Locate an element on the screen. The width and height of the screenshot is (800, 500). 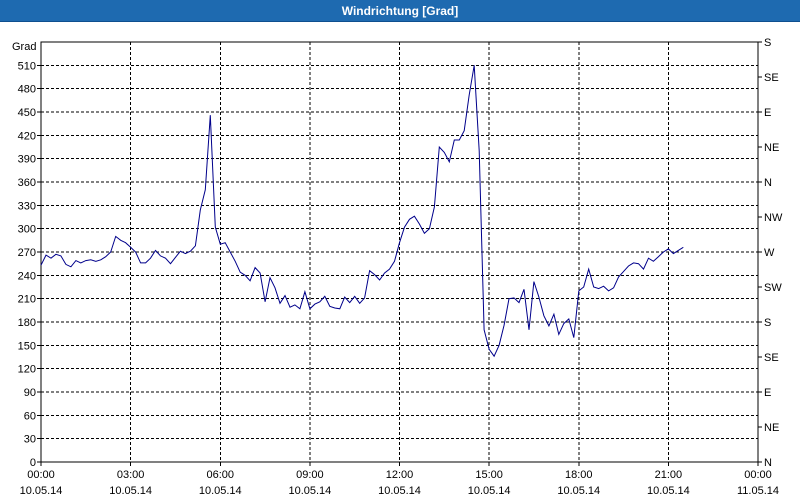
y-tick-label: 330 is located at coordinates (27, 206).